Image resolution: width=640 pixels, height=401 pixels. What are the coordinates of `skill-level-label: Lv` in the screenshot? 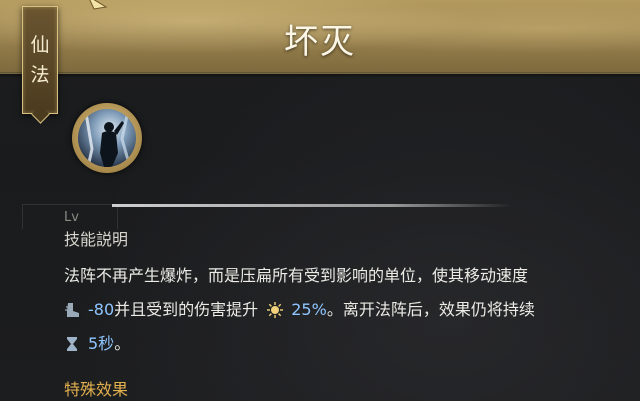 It's located at (71, 217).